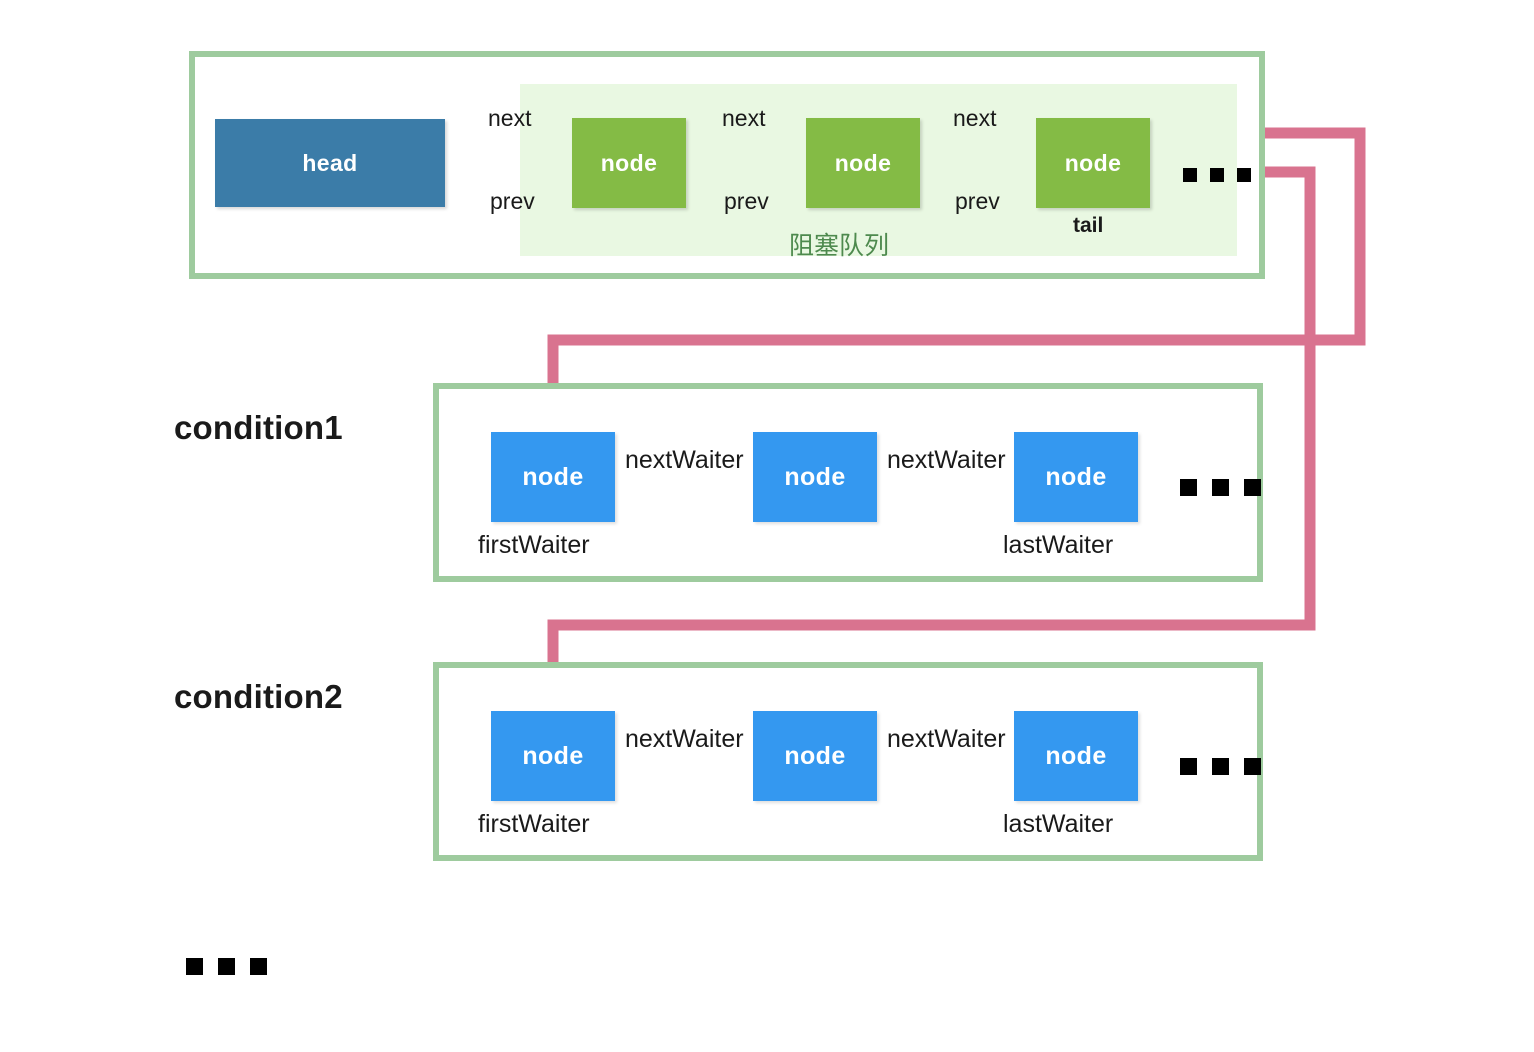 The width and height of the screenshot is (1534, 1052). I want to click on cond1-node-label-2: node, so click(815, 476).